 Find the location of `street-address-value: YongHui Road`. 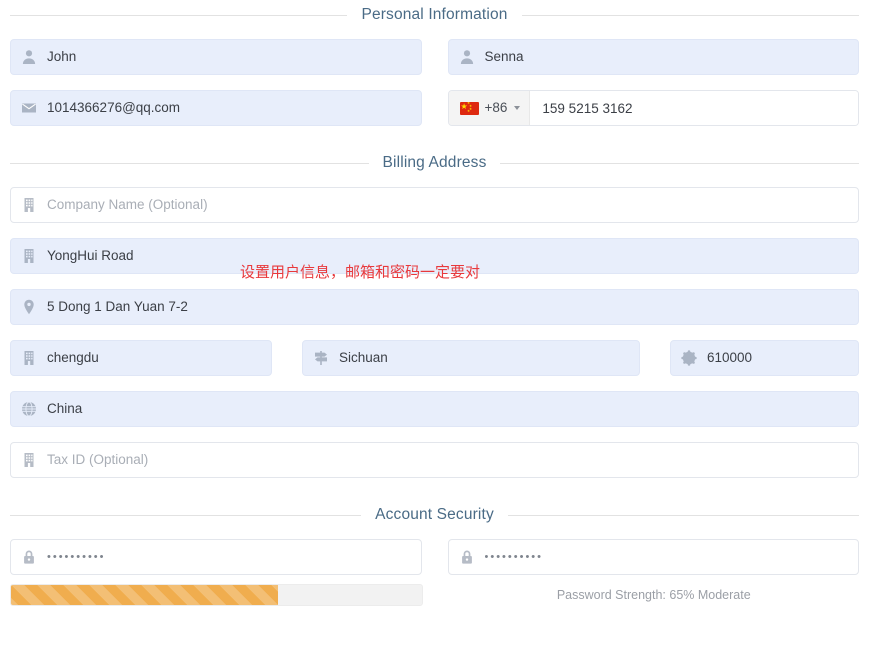

street-address-value: YongHui Road is located at coordinates (90, 256).